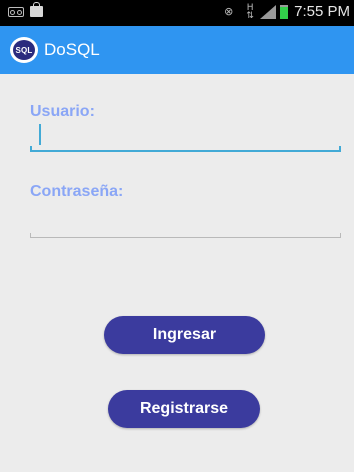 This screenshot has height=472, width=354. Describe the element at coordinates (229, 11) in the screenshot. I see `mute-icon: ⊗` at that location.